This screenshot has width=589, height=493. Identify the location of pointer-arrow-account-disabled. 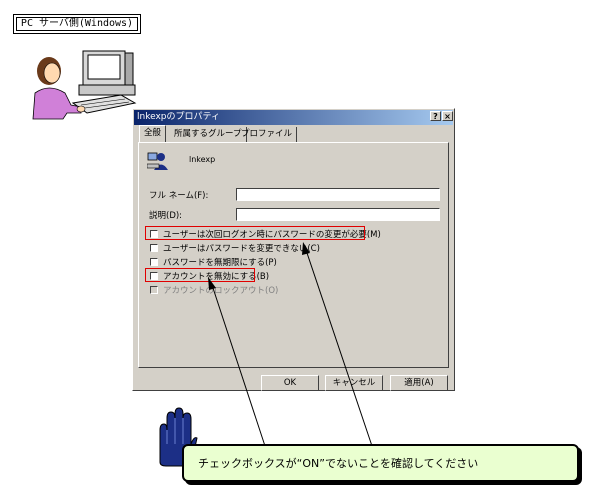
(212, 283).